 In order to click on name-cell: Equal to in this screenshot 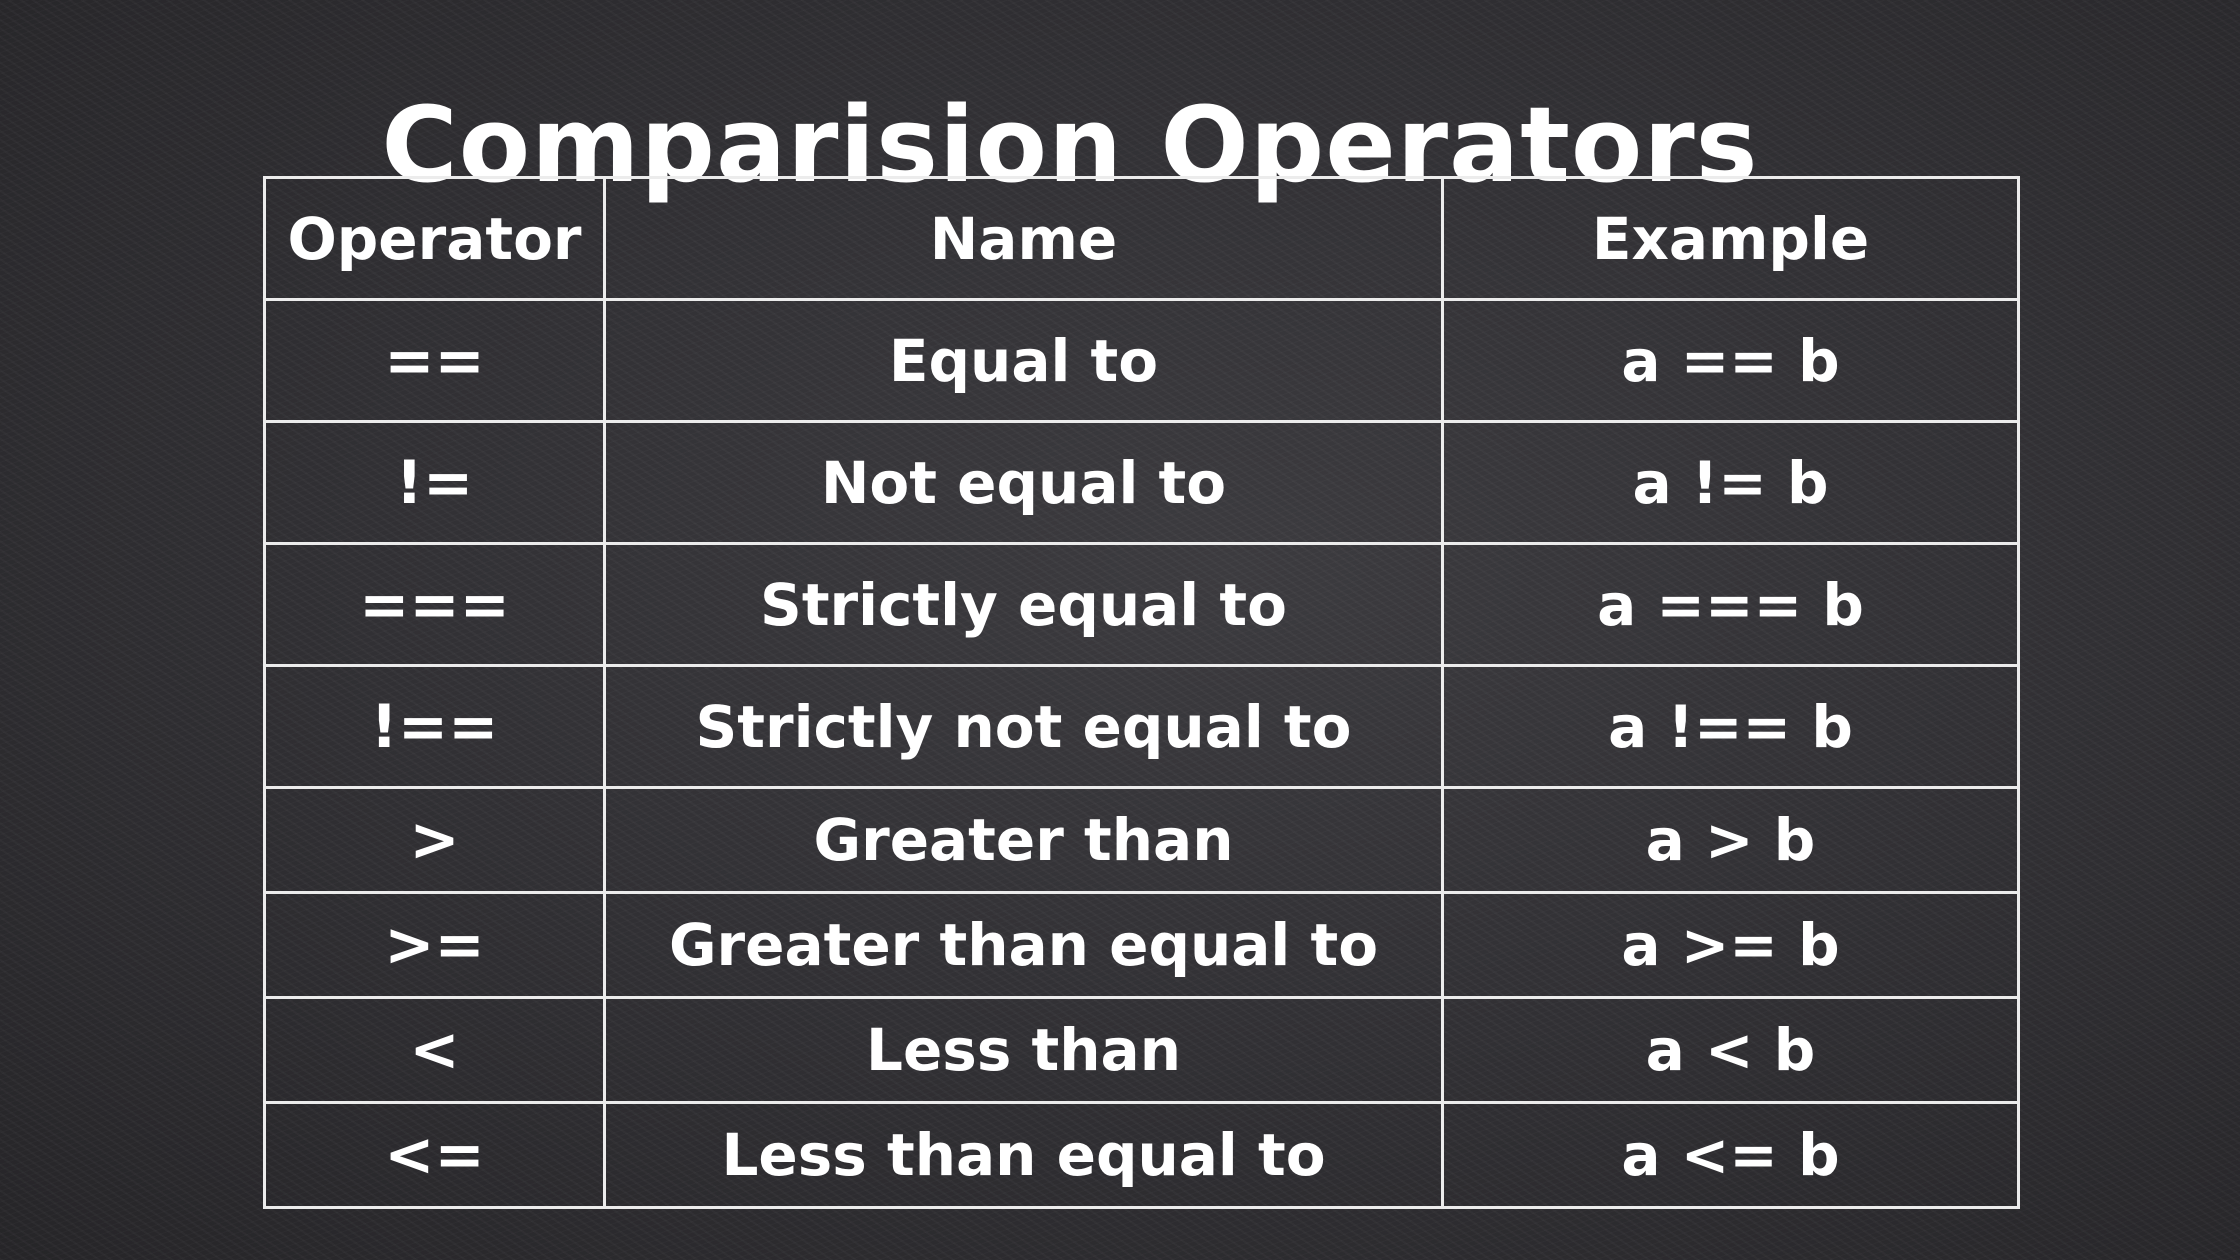, I will do `click(1023, 360)`.